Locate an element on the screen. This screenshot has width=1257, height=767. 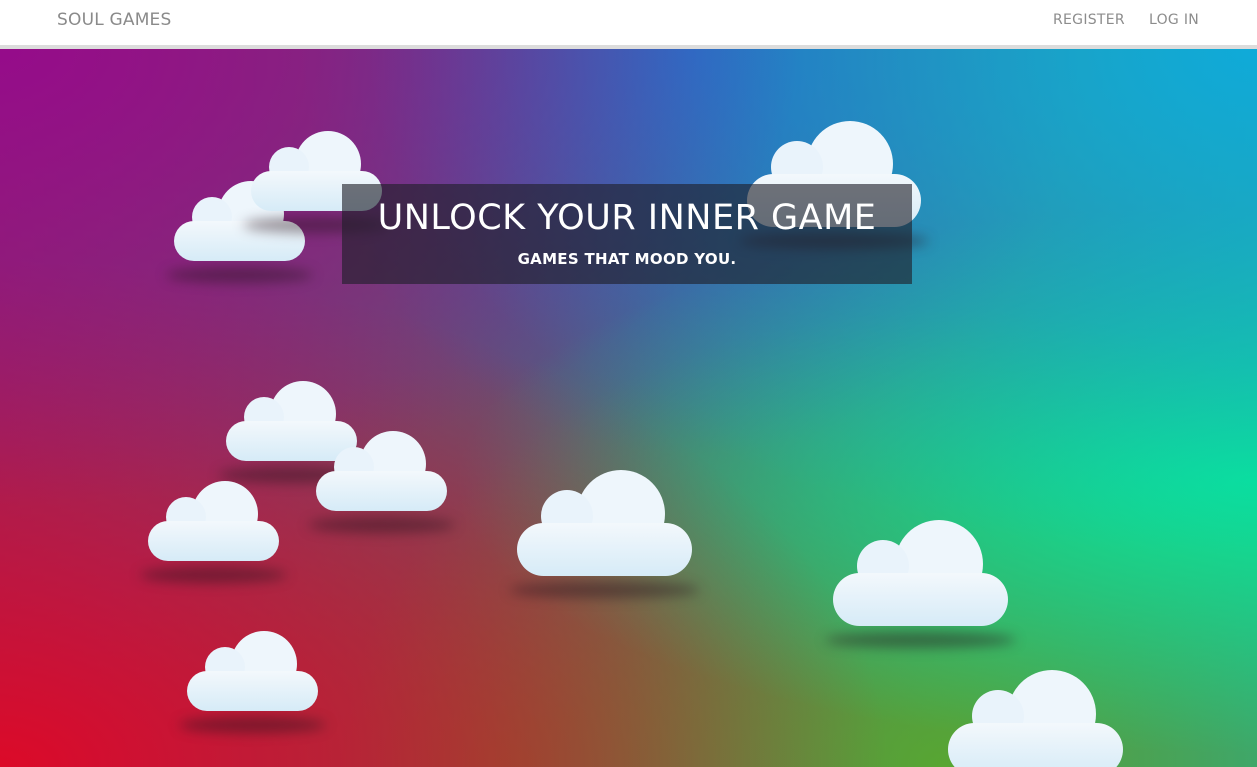
brand-logo-link: SOUL GAMES is located at coordinates (114, 20).